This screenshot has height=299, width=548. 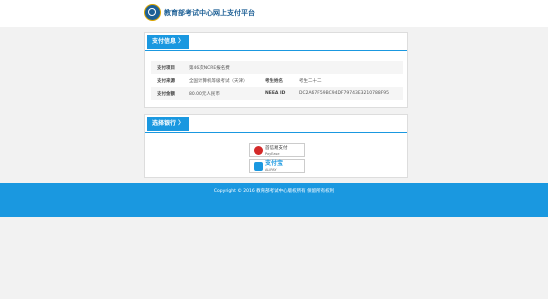 What do you see at coordinates (274, 13) in the screenshot?
I see `site-header: 教育部考试中心网上支付平台` at bounding box center [274, 13].